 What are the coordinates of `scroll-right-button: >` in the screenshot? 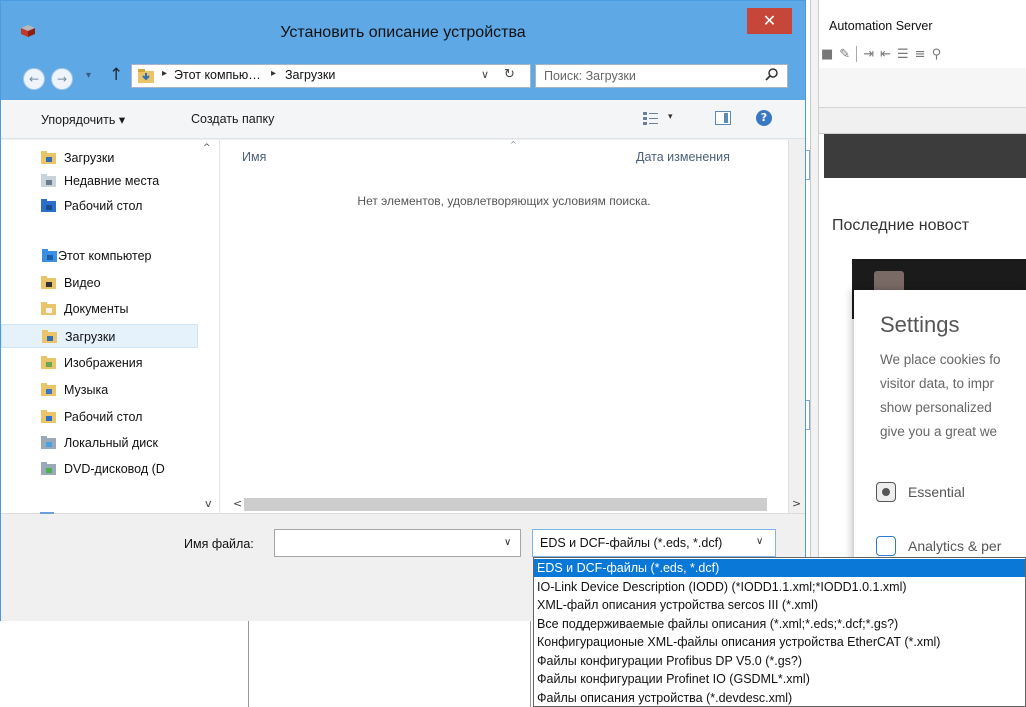 It's located at (796, 503).